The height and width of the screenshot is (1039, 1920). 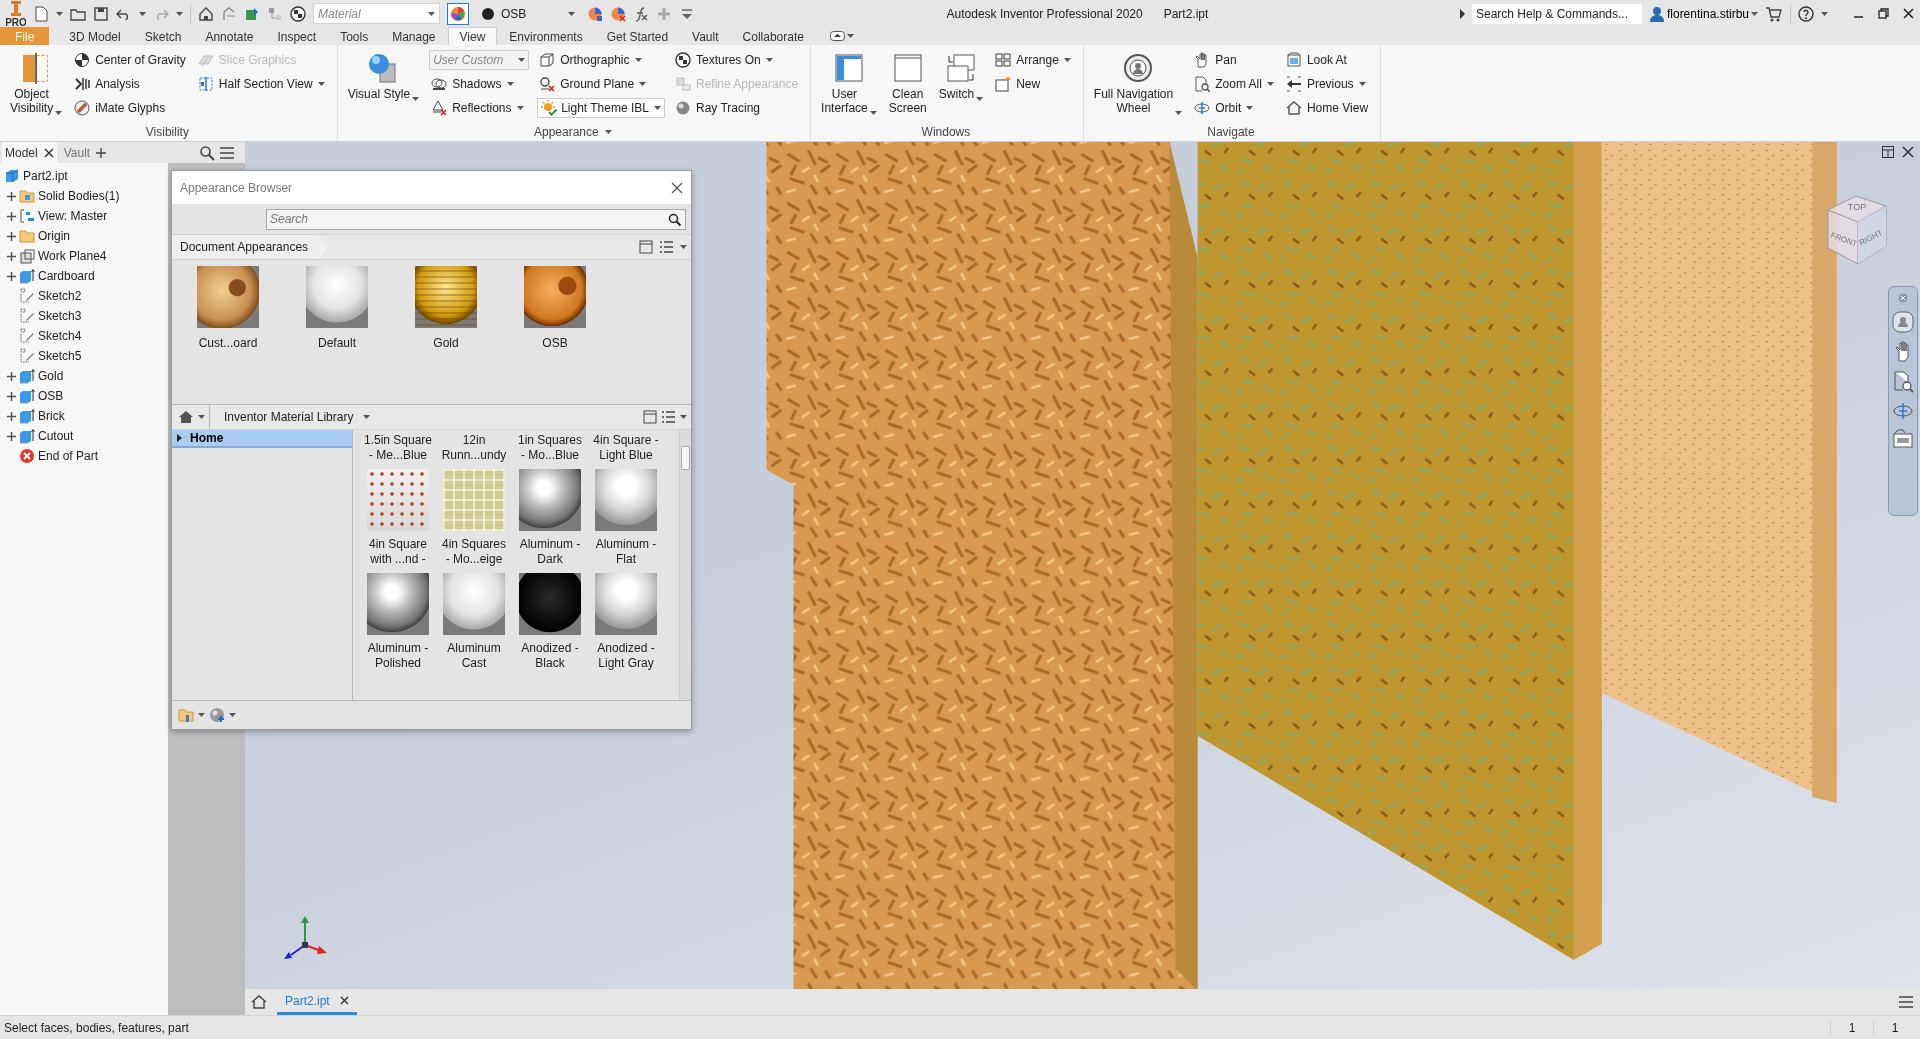 I want to click on ribbon-command-button: Clean Screen, so click(x=907, y=83).